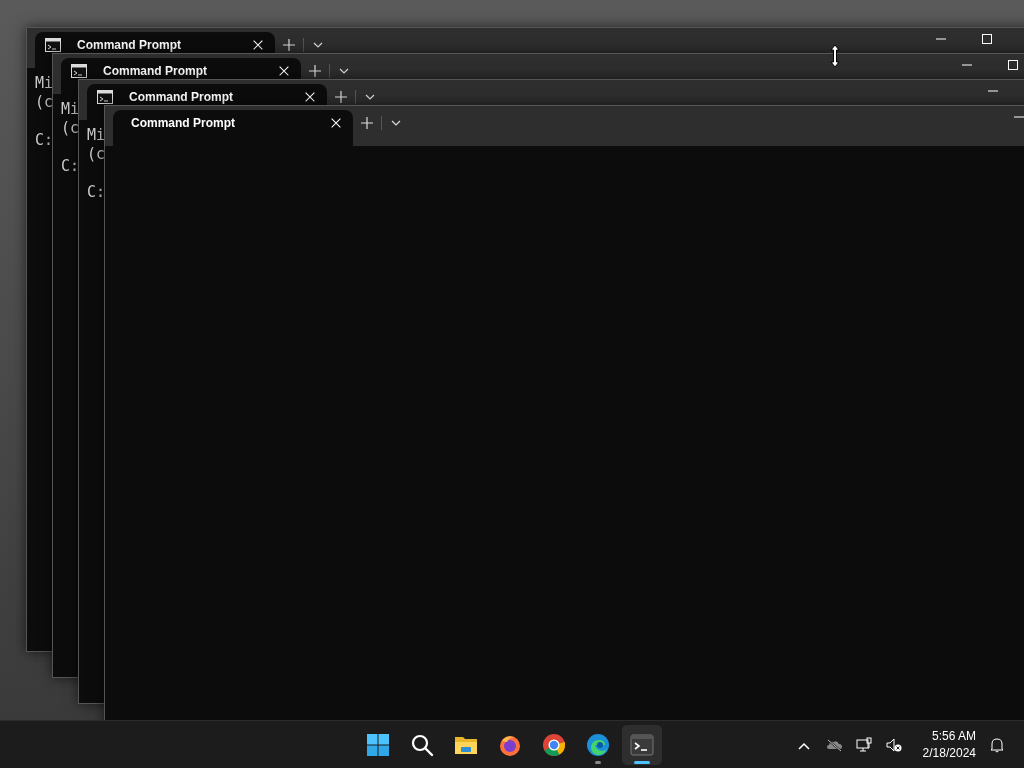 The width and height of the screenshot is (1024, 768). Describe the element at coordinates (949, 753) in the screenshot. I see `clock-date: 2/18/2024` at that location.